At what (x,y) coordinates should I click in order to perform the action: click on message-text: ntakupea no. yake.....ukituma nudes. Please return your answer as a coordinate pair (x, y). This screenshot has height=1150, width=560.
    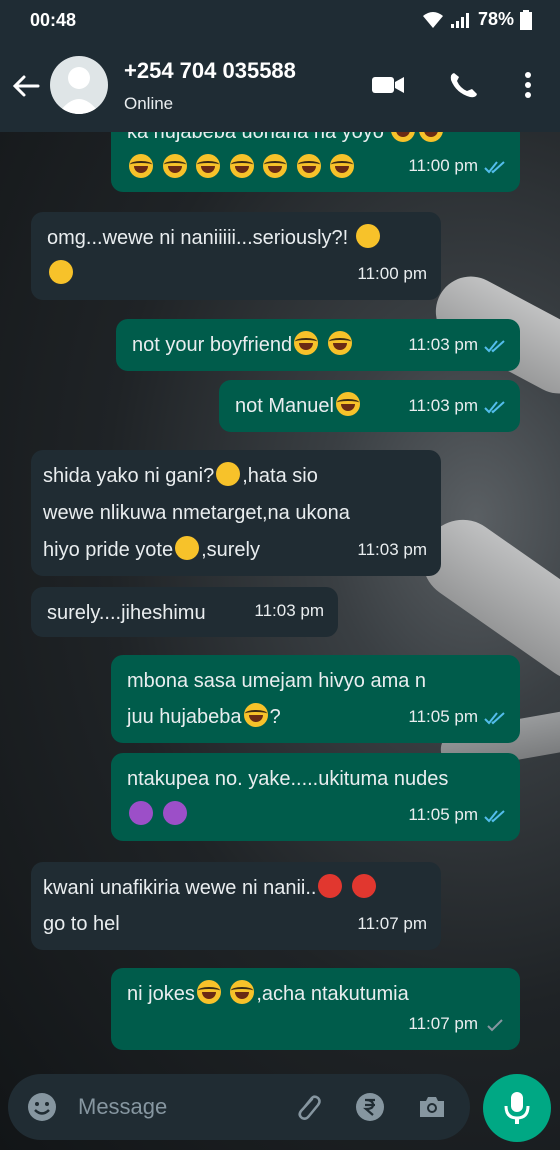
    Looking at the image, I should click on (288, 779).